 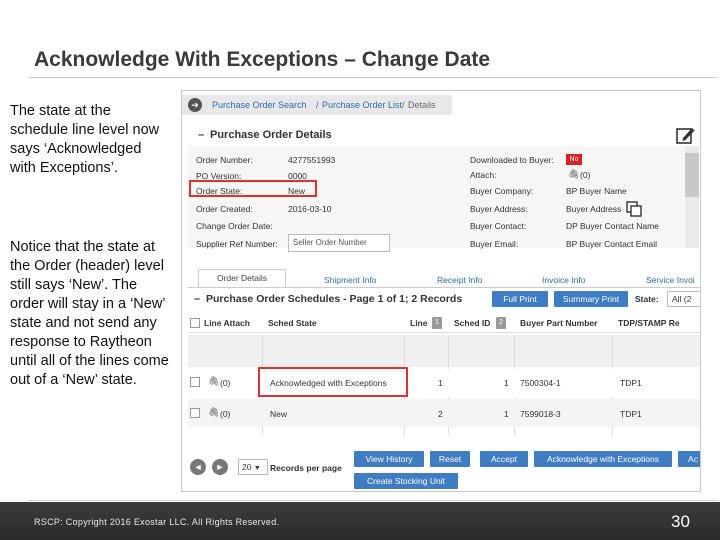 I want to click on details-heading: Purchase Order Details, so click(x=271, y=135).